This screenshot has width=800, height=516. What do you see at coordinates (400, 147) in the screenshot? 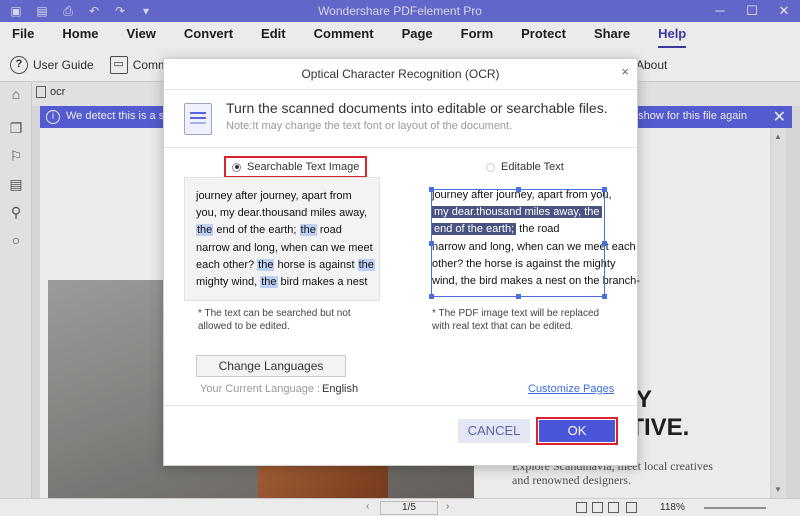
I see `header-divider` at bounding box center [400, 147].